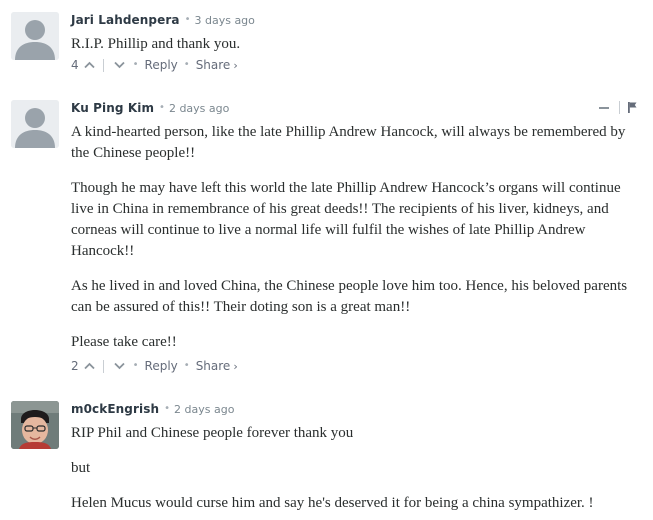  I want to click on comment-footer: 2 • Reply • Share ›, so click(154, 366).